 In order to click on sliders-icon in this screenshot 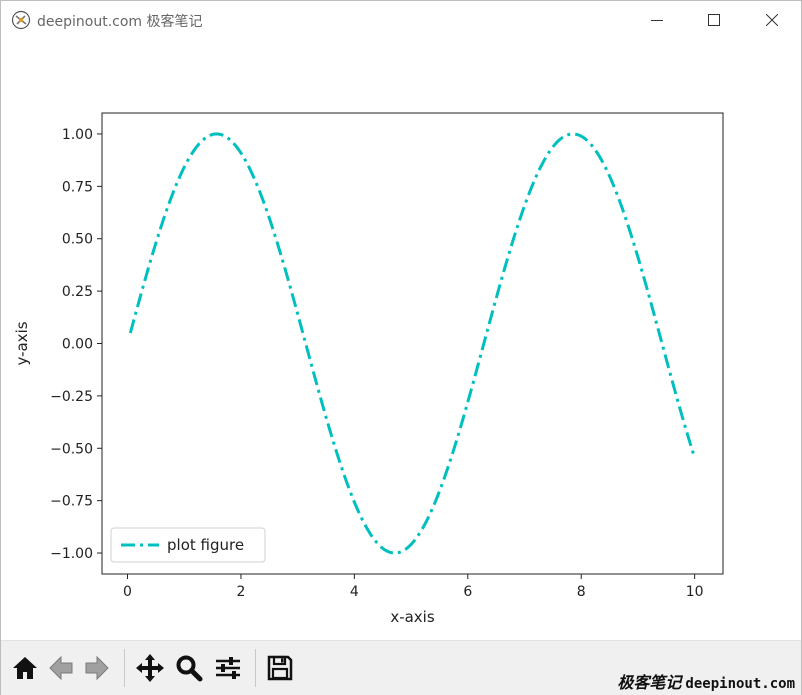, I will do `click(228, 668)`.